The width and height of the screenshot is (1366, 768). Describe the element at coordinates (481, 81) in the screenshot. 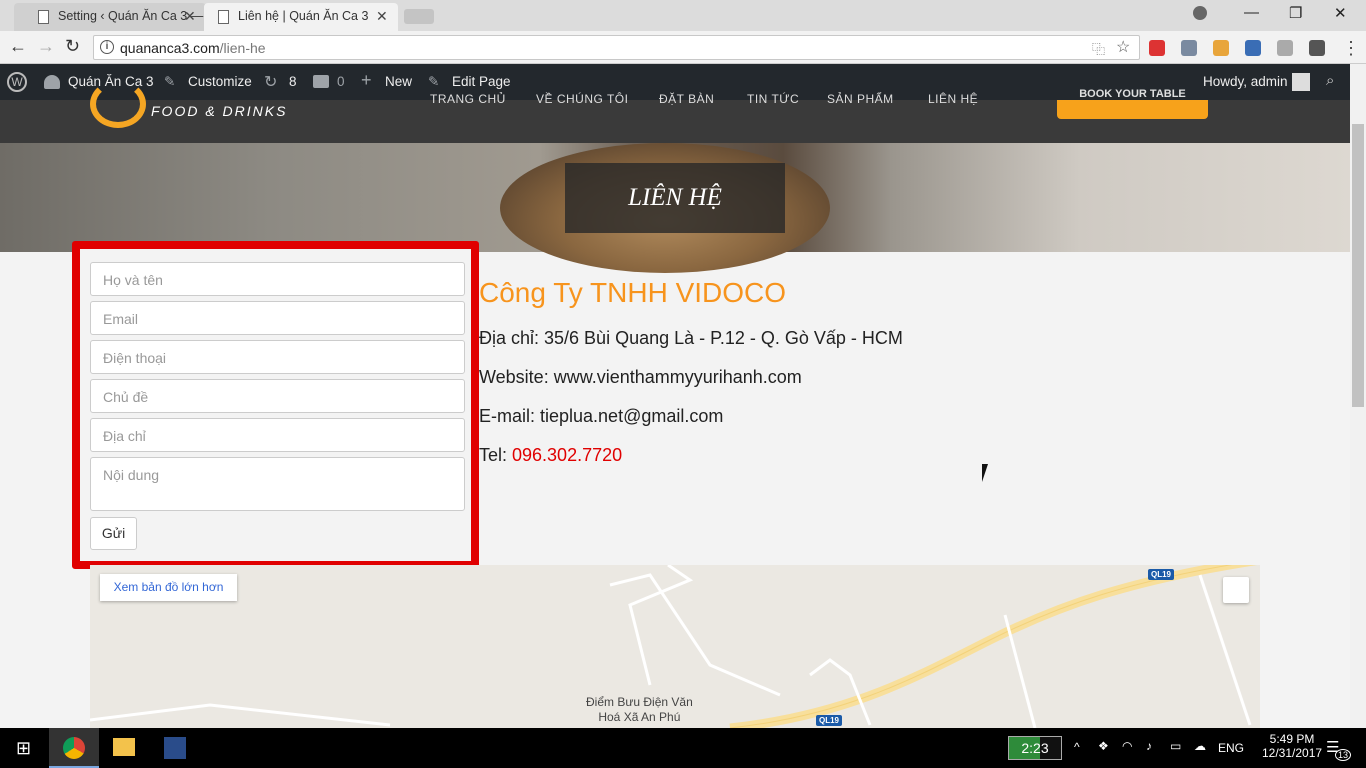

I see `edit-page-link: Edit Page` at that location.